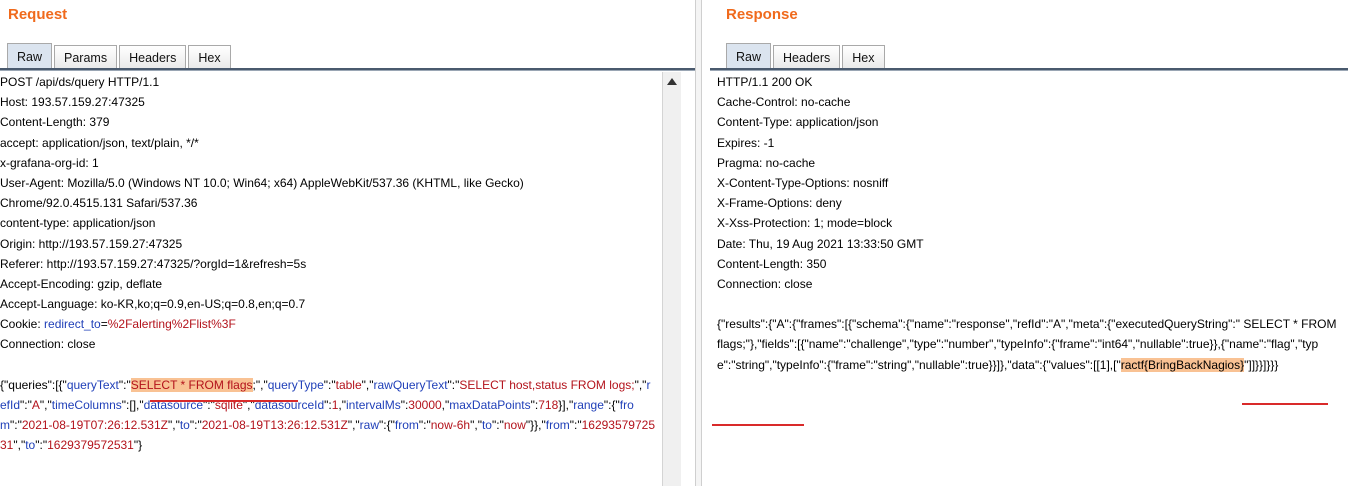  Describe the element at coordinates (766, 162) in the screenshot. I see `response-header-line: Pragma: no-cache` at that location.